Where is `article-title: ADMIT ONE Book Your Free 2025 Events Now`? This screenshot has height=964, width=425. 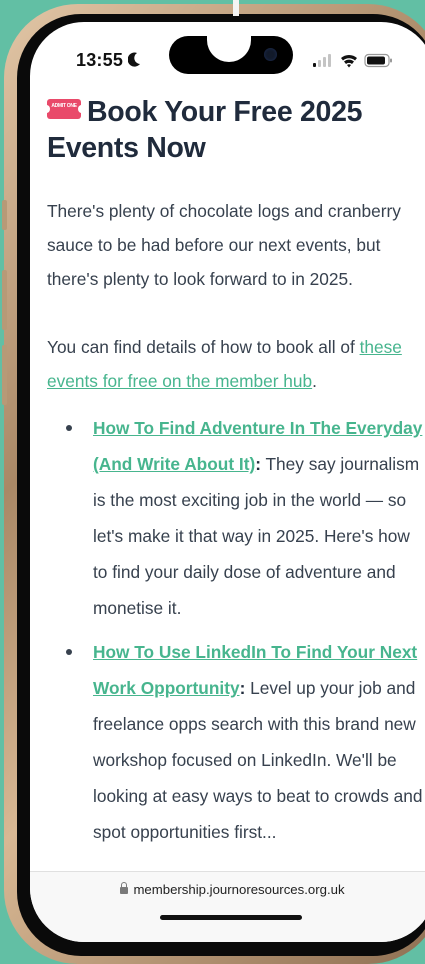
article-title: ADMIT ONE Book Your Free 2025 Events Now is located at coordinates (203, 130).